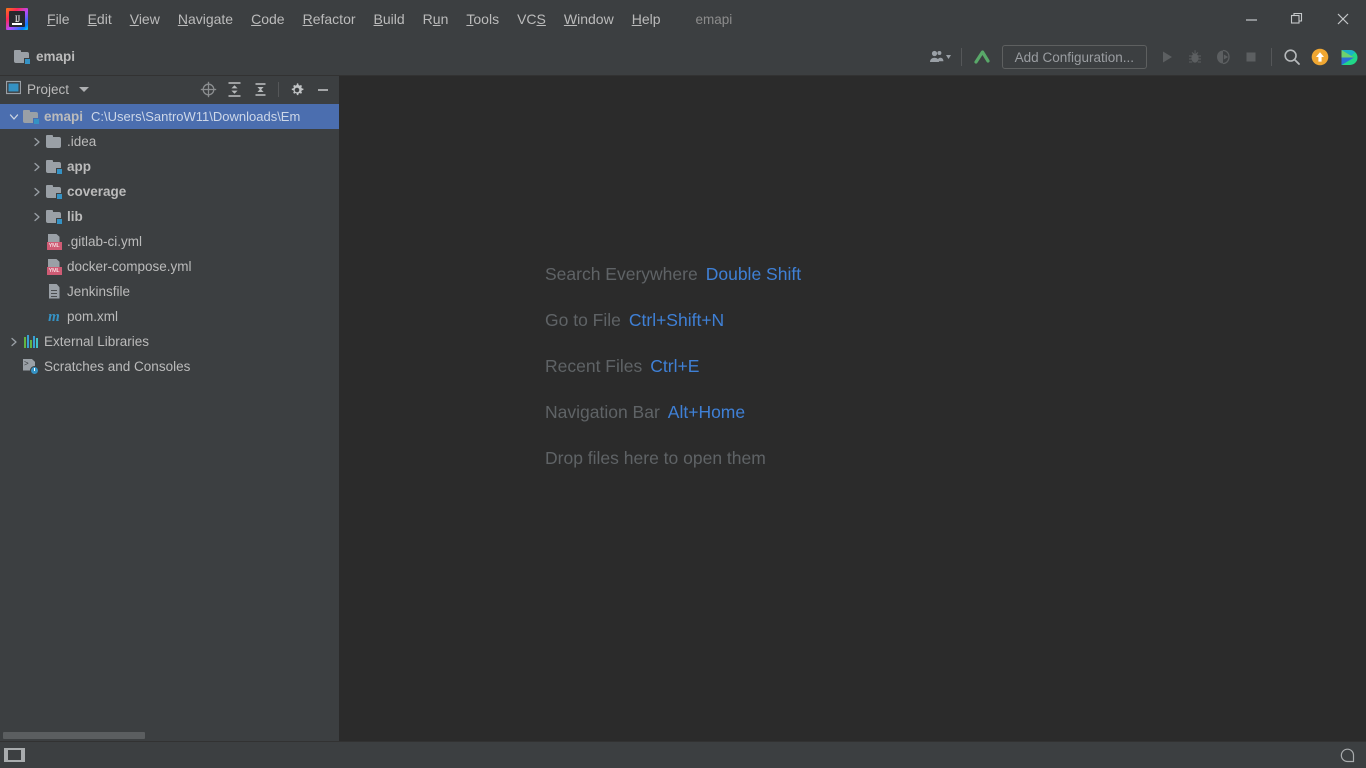  I want to click on hide-tool-window-button, so click(323, 90).